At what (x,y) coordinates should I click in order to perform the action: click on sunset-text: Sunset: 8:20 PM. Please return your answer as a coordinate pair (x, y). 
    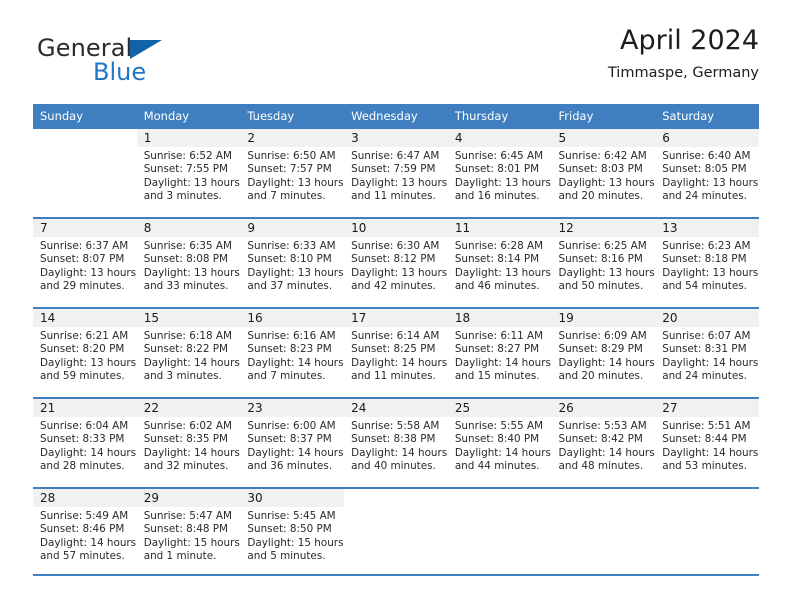
    Looking at the image, I should click on (82, 349).